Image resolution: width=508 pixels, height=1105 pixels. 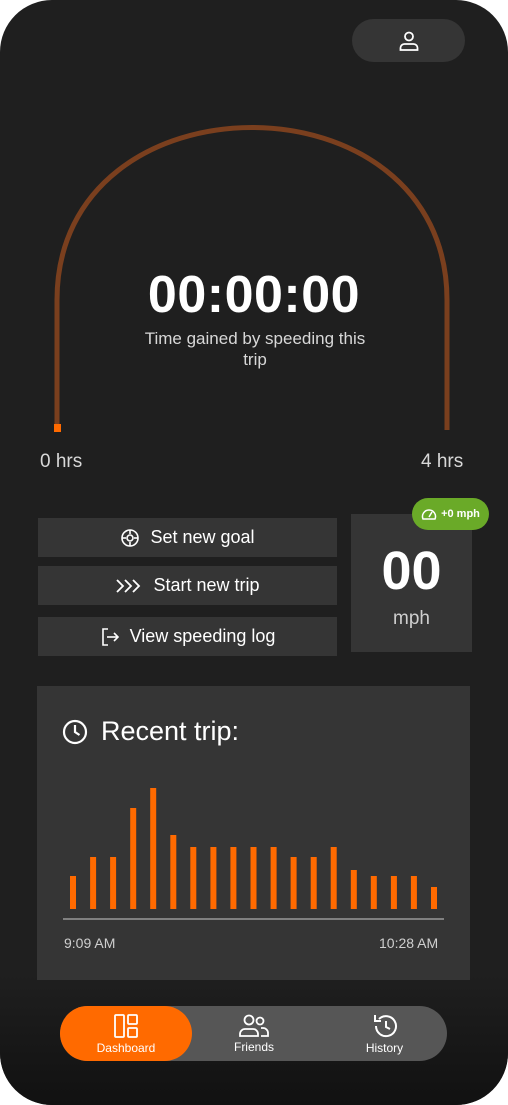 I want to click on history-icon, so click(x=385, y=1025).